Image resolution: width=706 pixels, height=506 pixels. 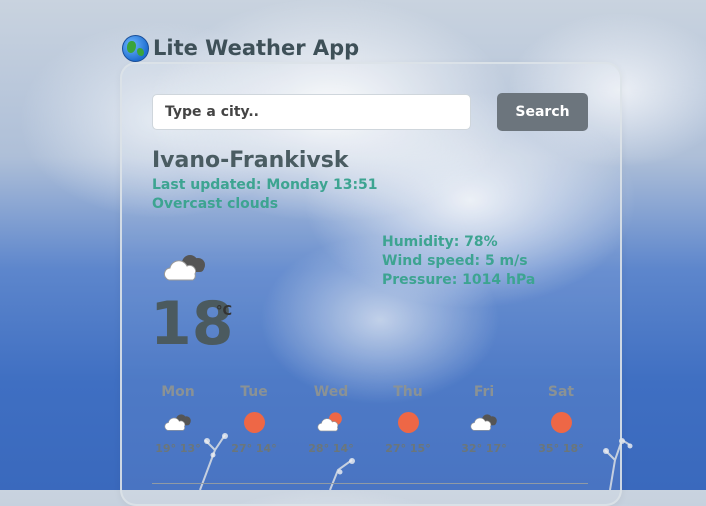 I want to click on app-title: Lite Weather App, so click(x=240, y=48).